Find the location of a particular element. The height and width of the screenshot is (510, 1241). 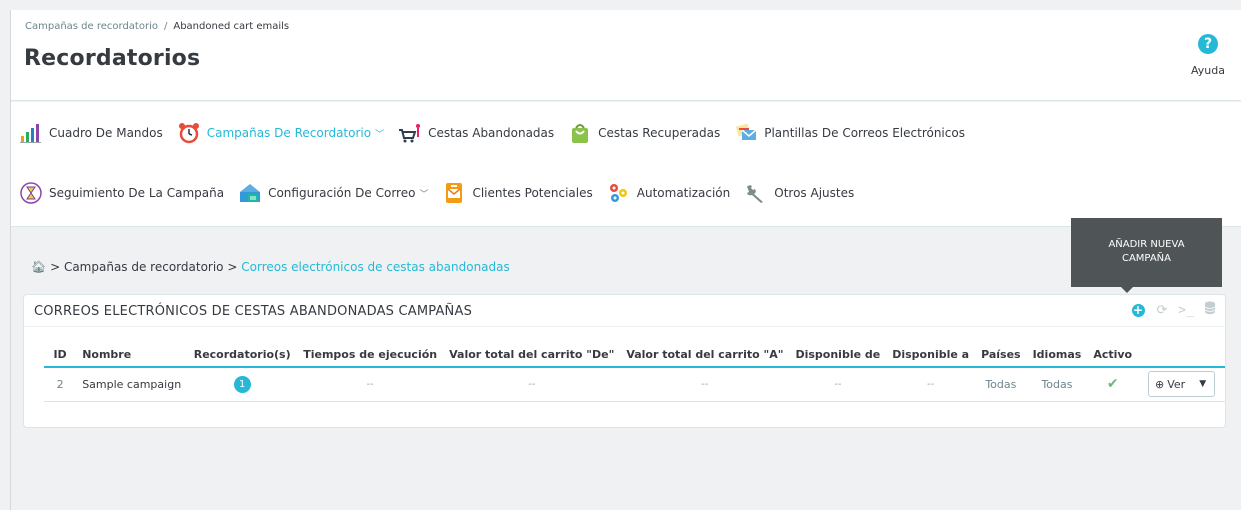

actions-dropdown-toggle: ▼ is located at coordinates (1202, 384).